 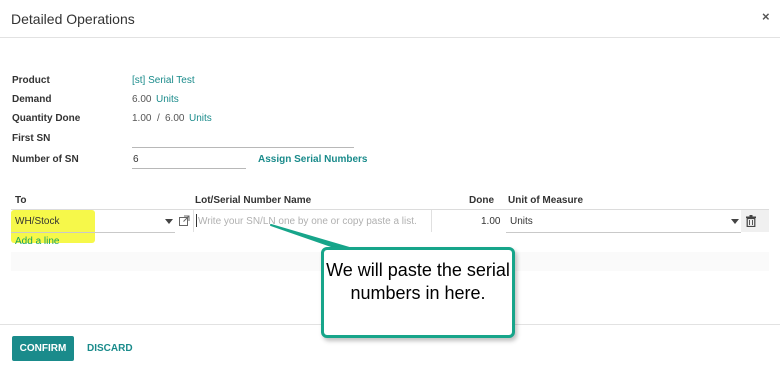 I want to click on number-of-sn-underline, so click(x=189, y=168).